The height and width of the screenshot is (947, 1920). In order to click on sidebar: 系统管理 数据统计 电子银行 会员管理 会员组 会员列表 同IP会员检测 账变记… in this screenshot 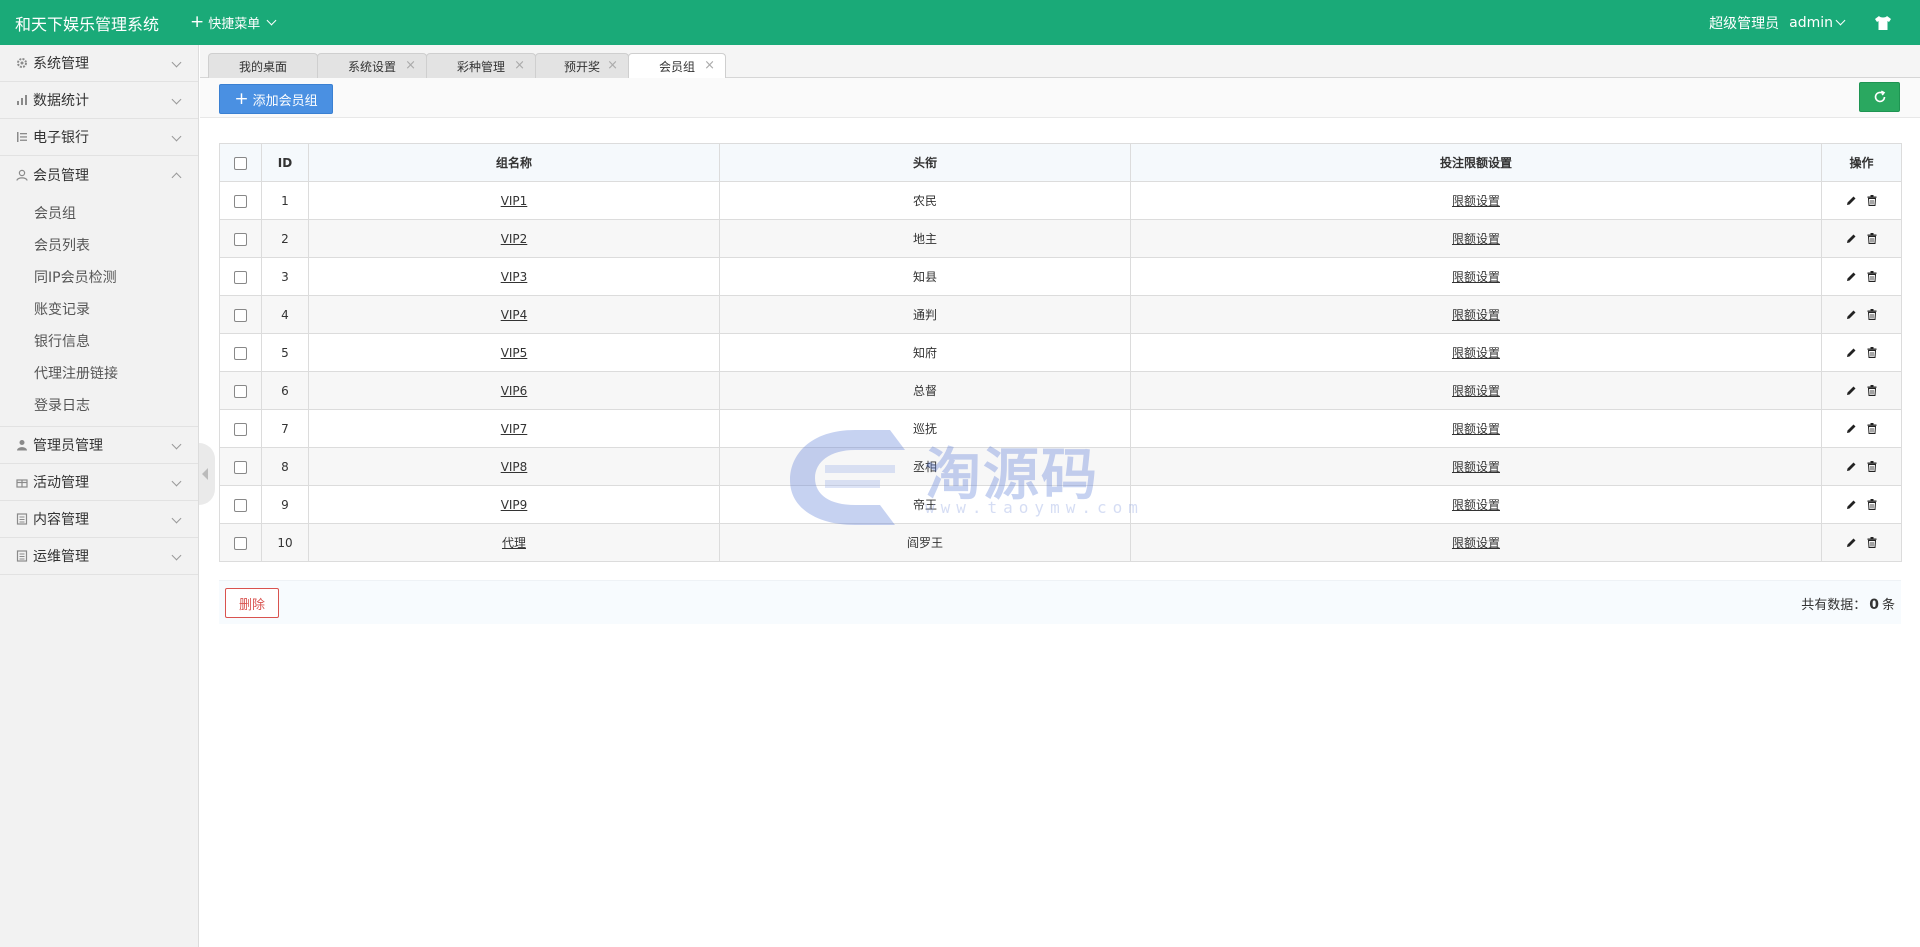, I will do `click(99, 496)`.